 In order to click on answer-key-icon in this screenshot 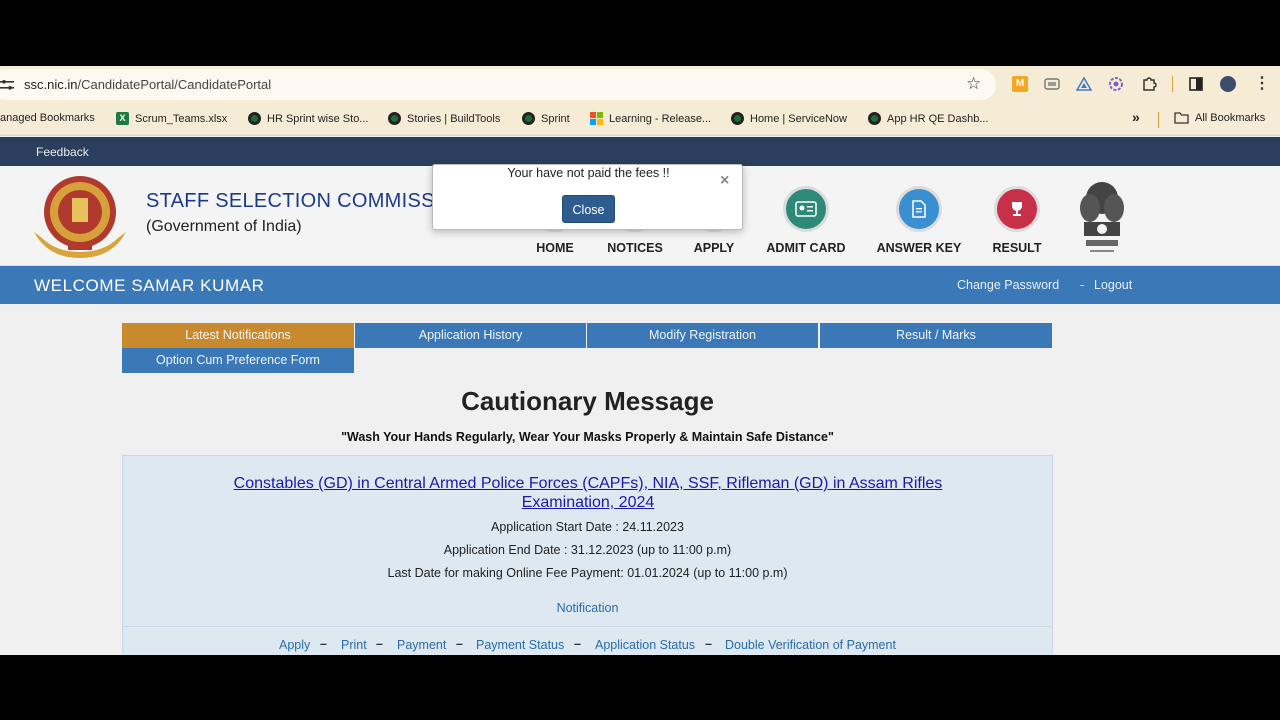, I will do `click(919, 209)`.